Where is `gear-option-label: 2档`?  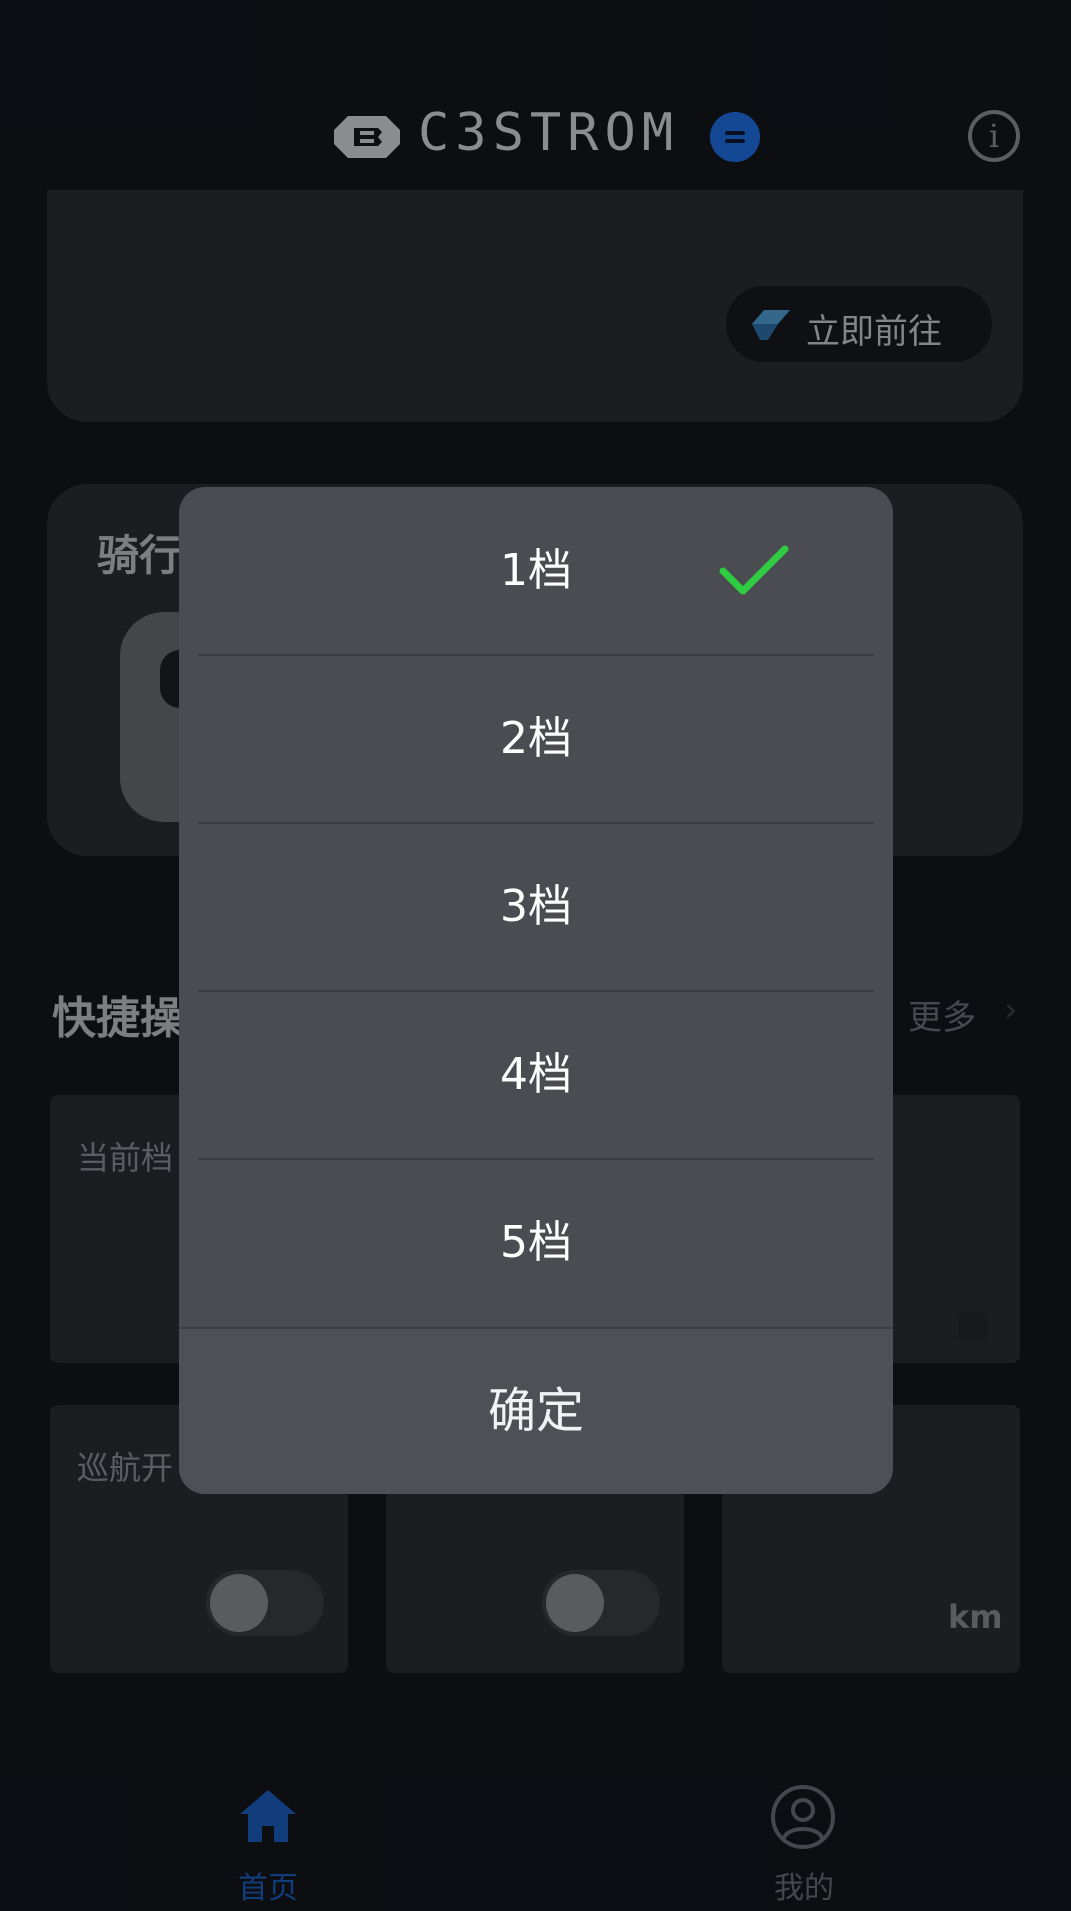
gear-option-label: 2档 is located at coordinates (536, 738).